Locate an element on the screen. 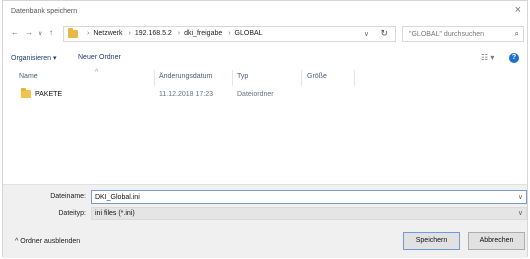 The width and height of the screenshot is (530, 259). breadcrumb-ip: 192.168.5.2 is located at coordinates (153, 33).